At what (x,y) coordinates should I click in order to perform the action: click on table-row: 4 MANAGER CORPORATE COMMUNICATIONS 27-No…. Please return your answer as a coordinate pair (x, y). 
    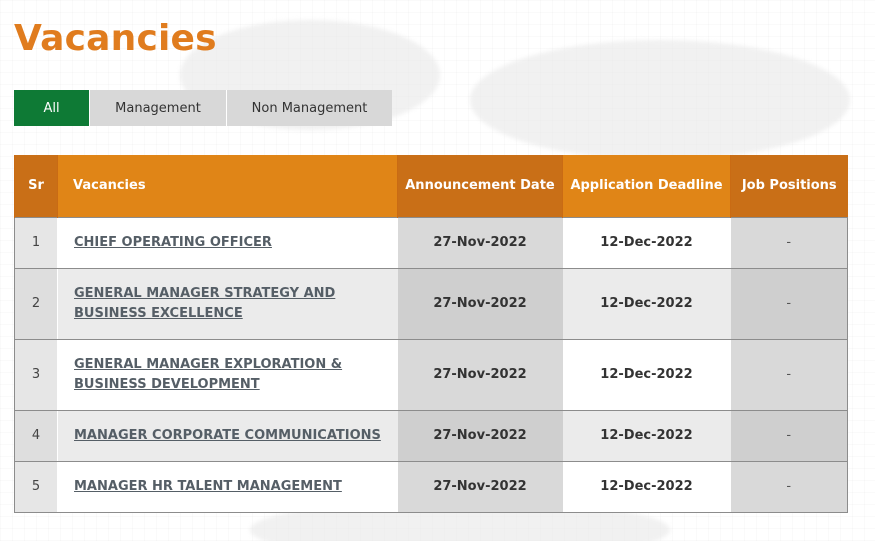
    Looking at the image, I should click on (431, 435).